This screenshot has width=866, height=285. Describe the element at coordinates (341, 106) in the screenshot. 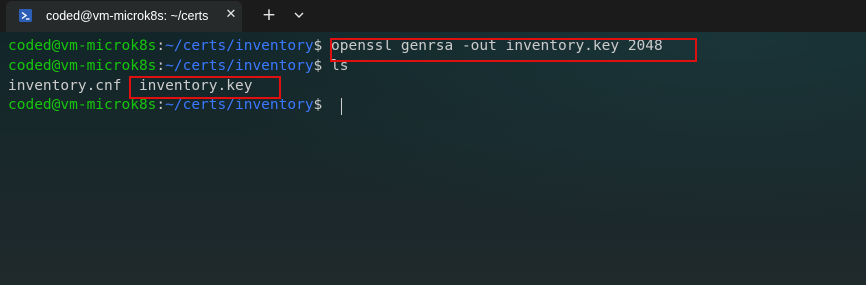

I see `text-cursor` at that location.